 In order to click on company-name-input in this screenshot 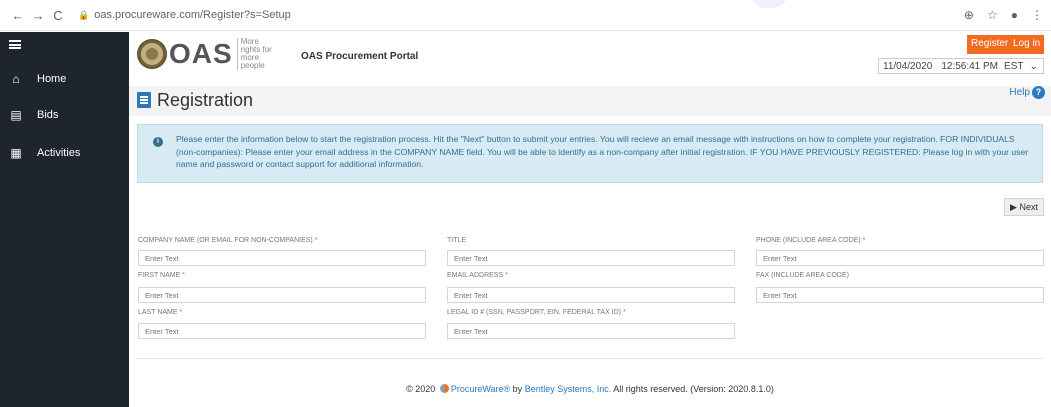, I will do `click(282, 258)`.